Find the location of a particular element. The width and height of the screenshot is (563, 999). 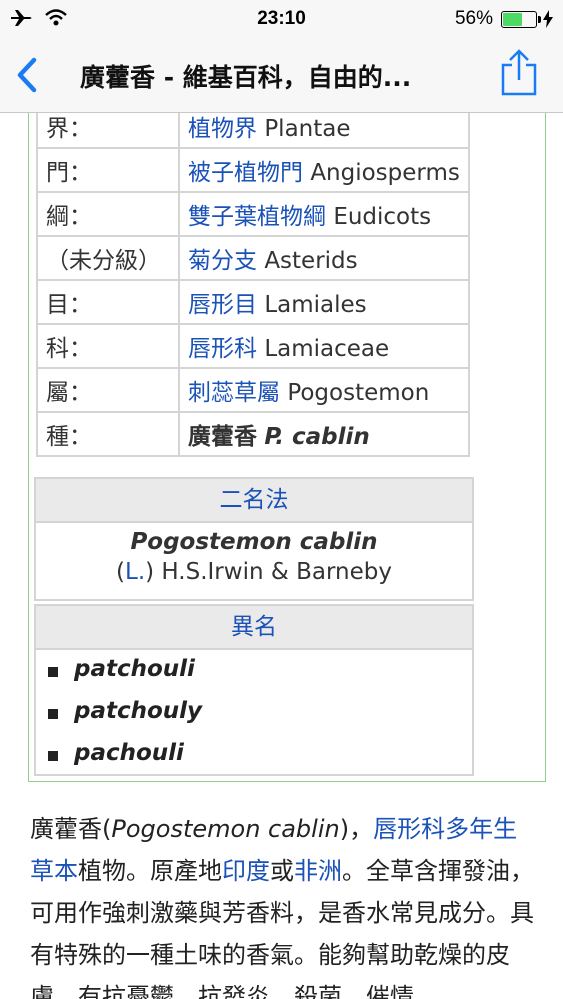

back-chevron-icon is located at coordinates (27, 75).